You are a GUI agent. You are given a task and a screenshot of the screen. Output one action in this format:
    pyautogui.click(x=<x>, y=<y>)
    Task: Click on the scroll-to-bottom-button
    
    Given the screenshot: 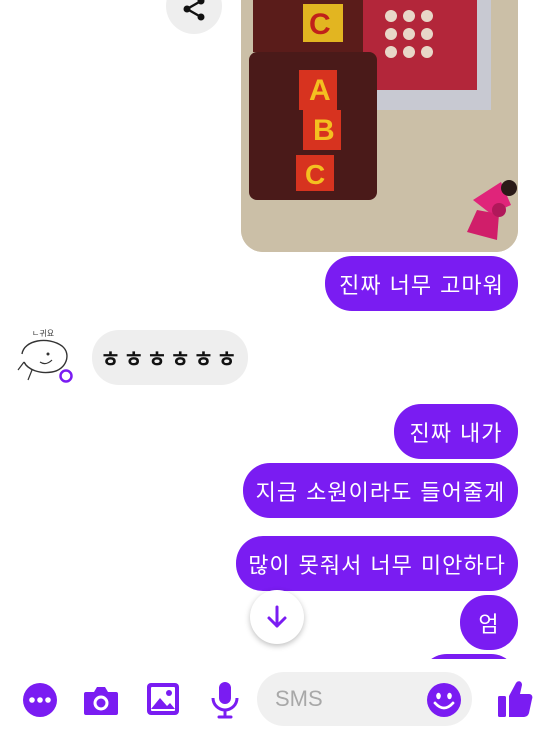 What is the action you would take?
    pyautogui.click(x=277, y=617)
    